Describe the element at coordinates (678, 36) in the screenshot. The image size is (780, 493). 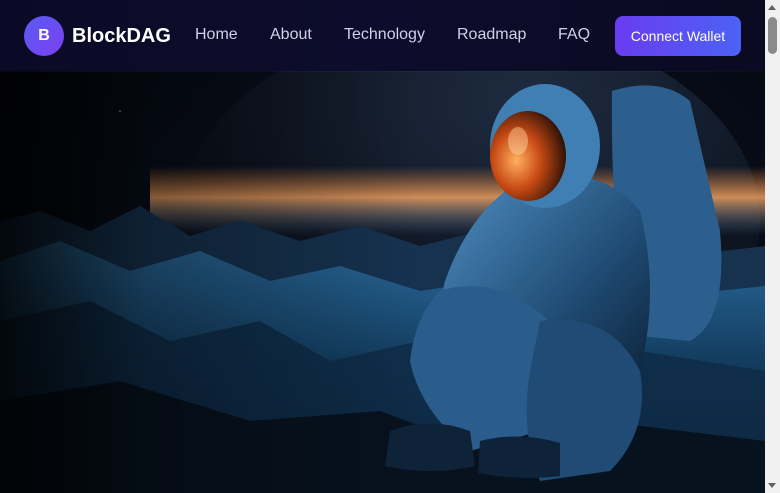
I see `connect-wallet-button: Connect Wallet` at that location.